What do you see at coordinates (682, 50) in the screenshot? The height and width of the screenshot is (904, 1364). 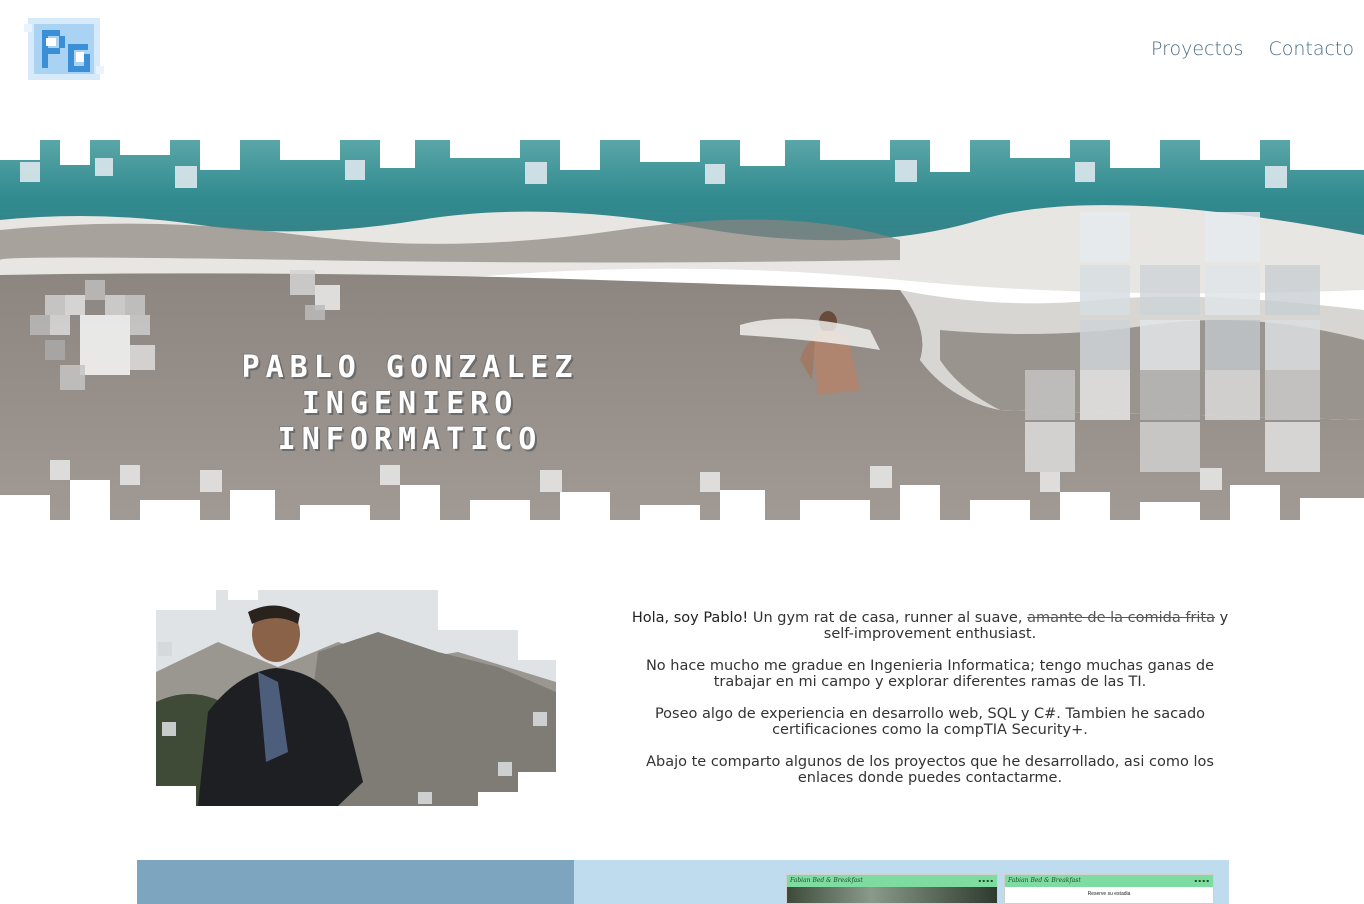 I see `site-header: Proyectos Contacto` at bounding box center [682, 50].